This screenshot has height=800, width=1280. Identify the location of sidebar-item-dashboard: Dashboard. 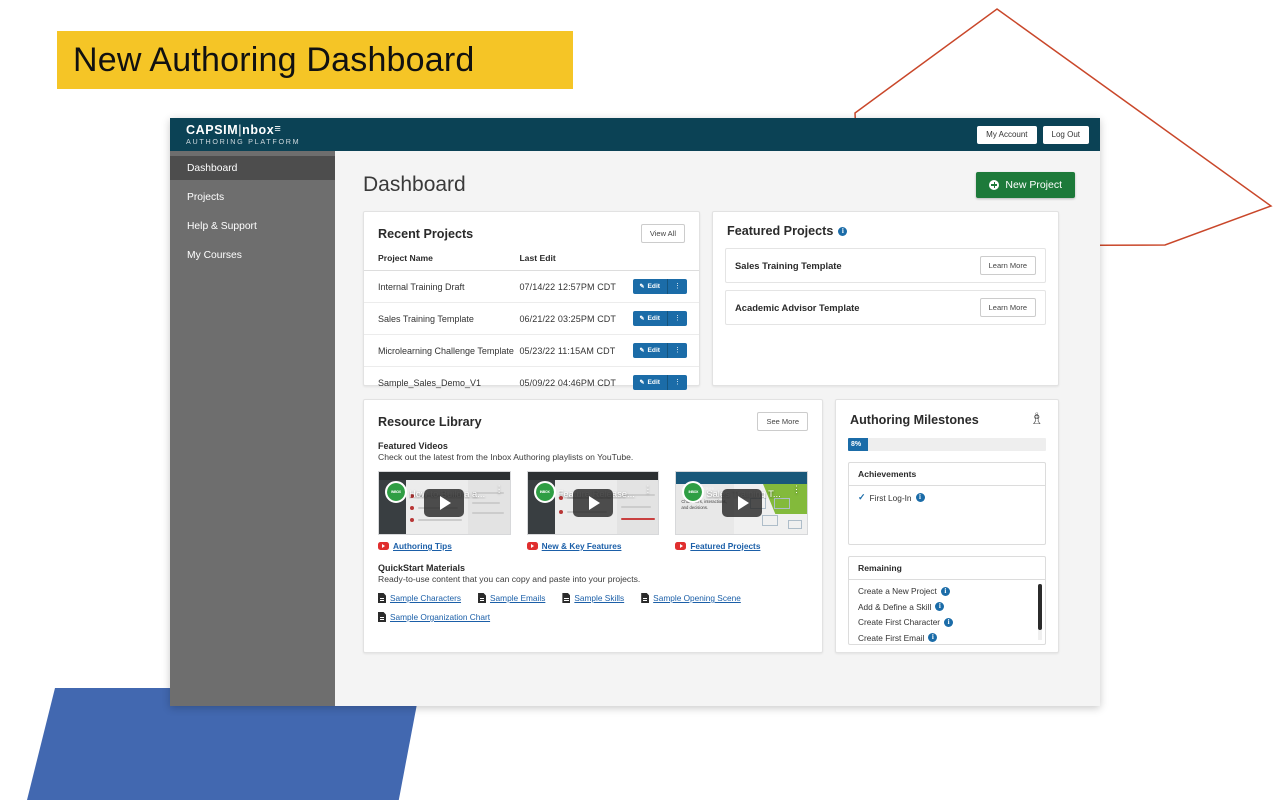
(252, 168).